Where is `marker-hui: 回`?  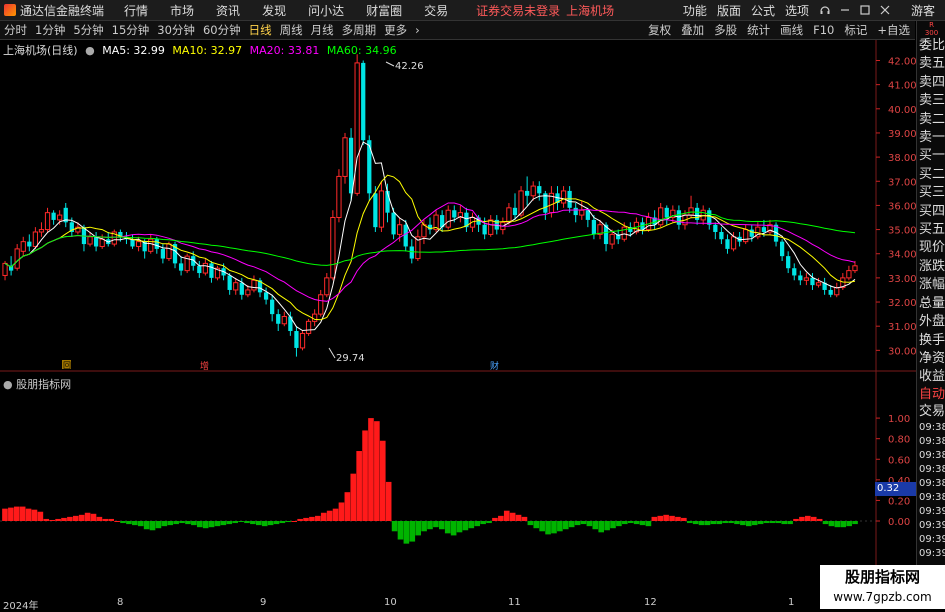 marker-hui: 回 is located at coordinates (67, 365).